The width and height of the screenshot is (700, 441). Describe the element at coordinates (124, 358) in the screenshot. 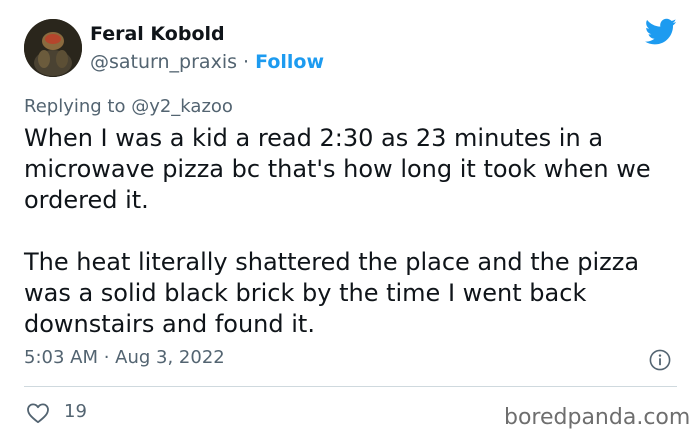

I see `tweet-timestamp: 5:03 AM · Aug 3, 2022` at that location.